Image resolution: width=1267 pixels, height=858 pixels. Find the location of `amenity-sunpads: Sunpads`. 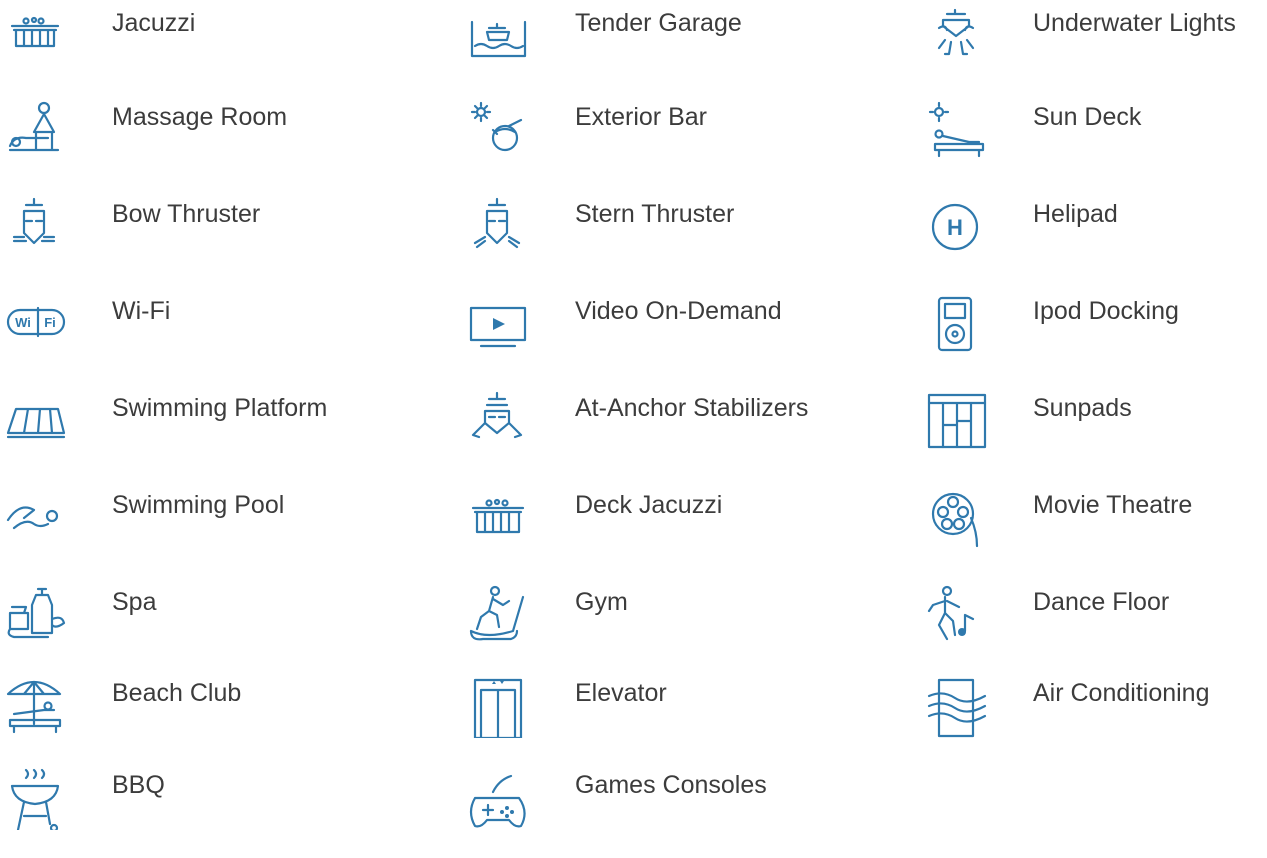

amenity-sunpads: Sunpads is located at coordinates (1096, 436).